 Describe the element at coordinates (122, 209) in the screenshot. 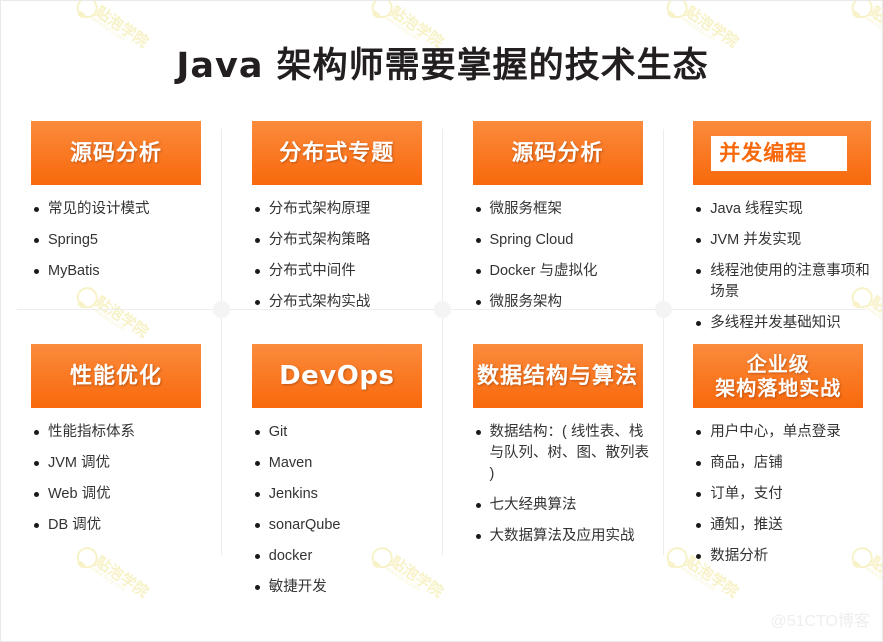

I see `card-list-item: 常见的设计模式` at that location.